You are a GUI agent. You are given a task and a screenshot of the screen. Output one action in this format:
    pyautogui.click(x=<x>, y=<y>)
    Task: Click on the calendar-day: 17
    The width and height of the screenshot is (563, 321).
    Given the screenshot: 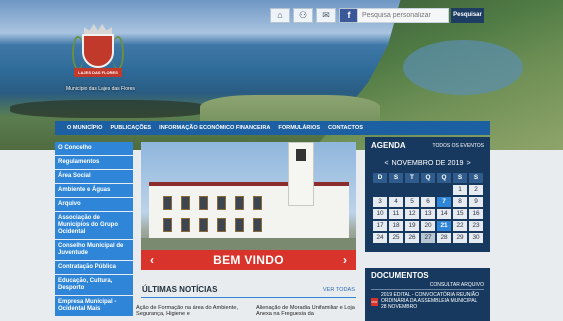 What is the action you would take?
    pyautogui.click(x=380, y=226)
    